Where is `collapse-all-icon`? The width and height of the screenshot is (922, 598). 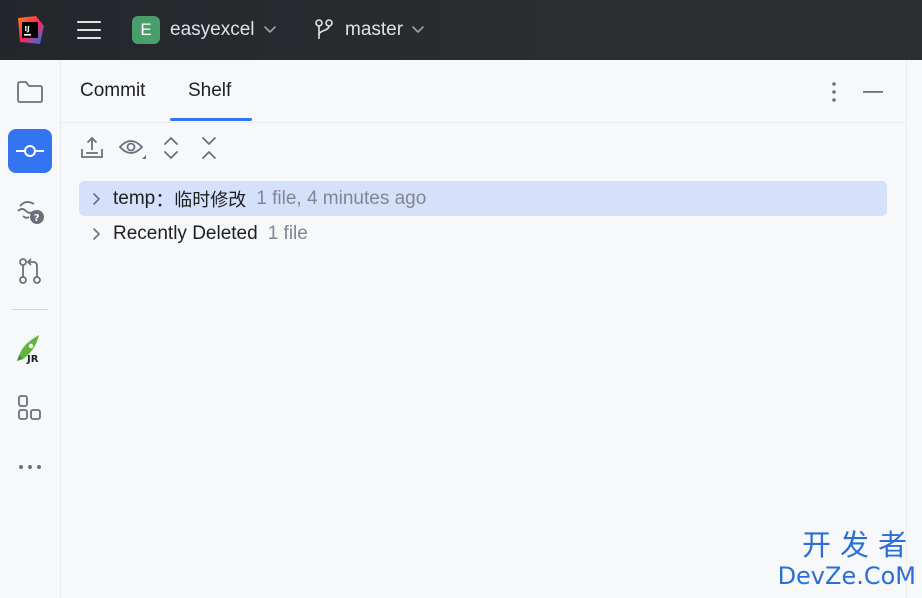
collapse-all-icon is located at coordinates (209, 148).